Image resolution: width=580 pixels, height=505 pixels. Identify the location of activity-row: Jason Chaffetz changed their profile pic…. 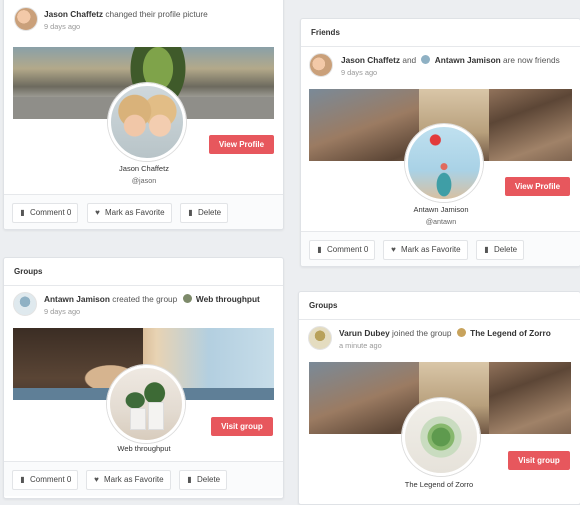
(143, 19).